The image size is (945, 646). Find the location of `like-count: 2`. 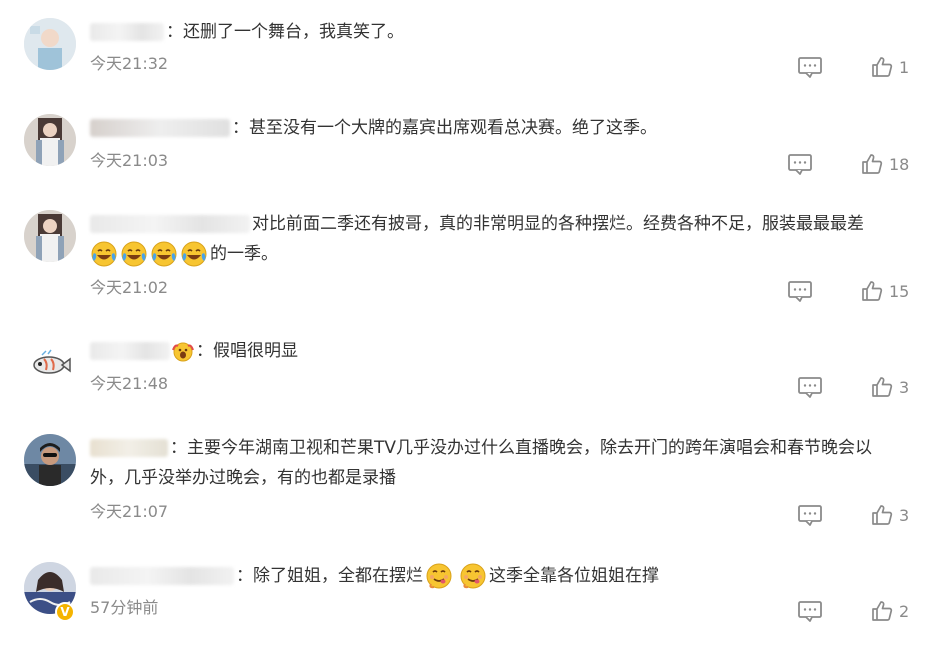

like-count: 2 is located at coordinates (904, 611).